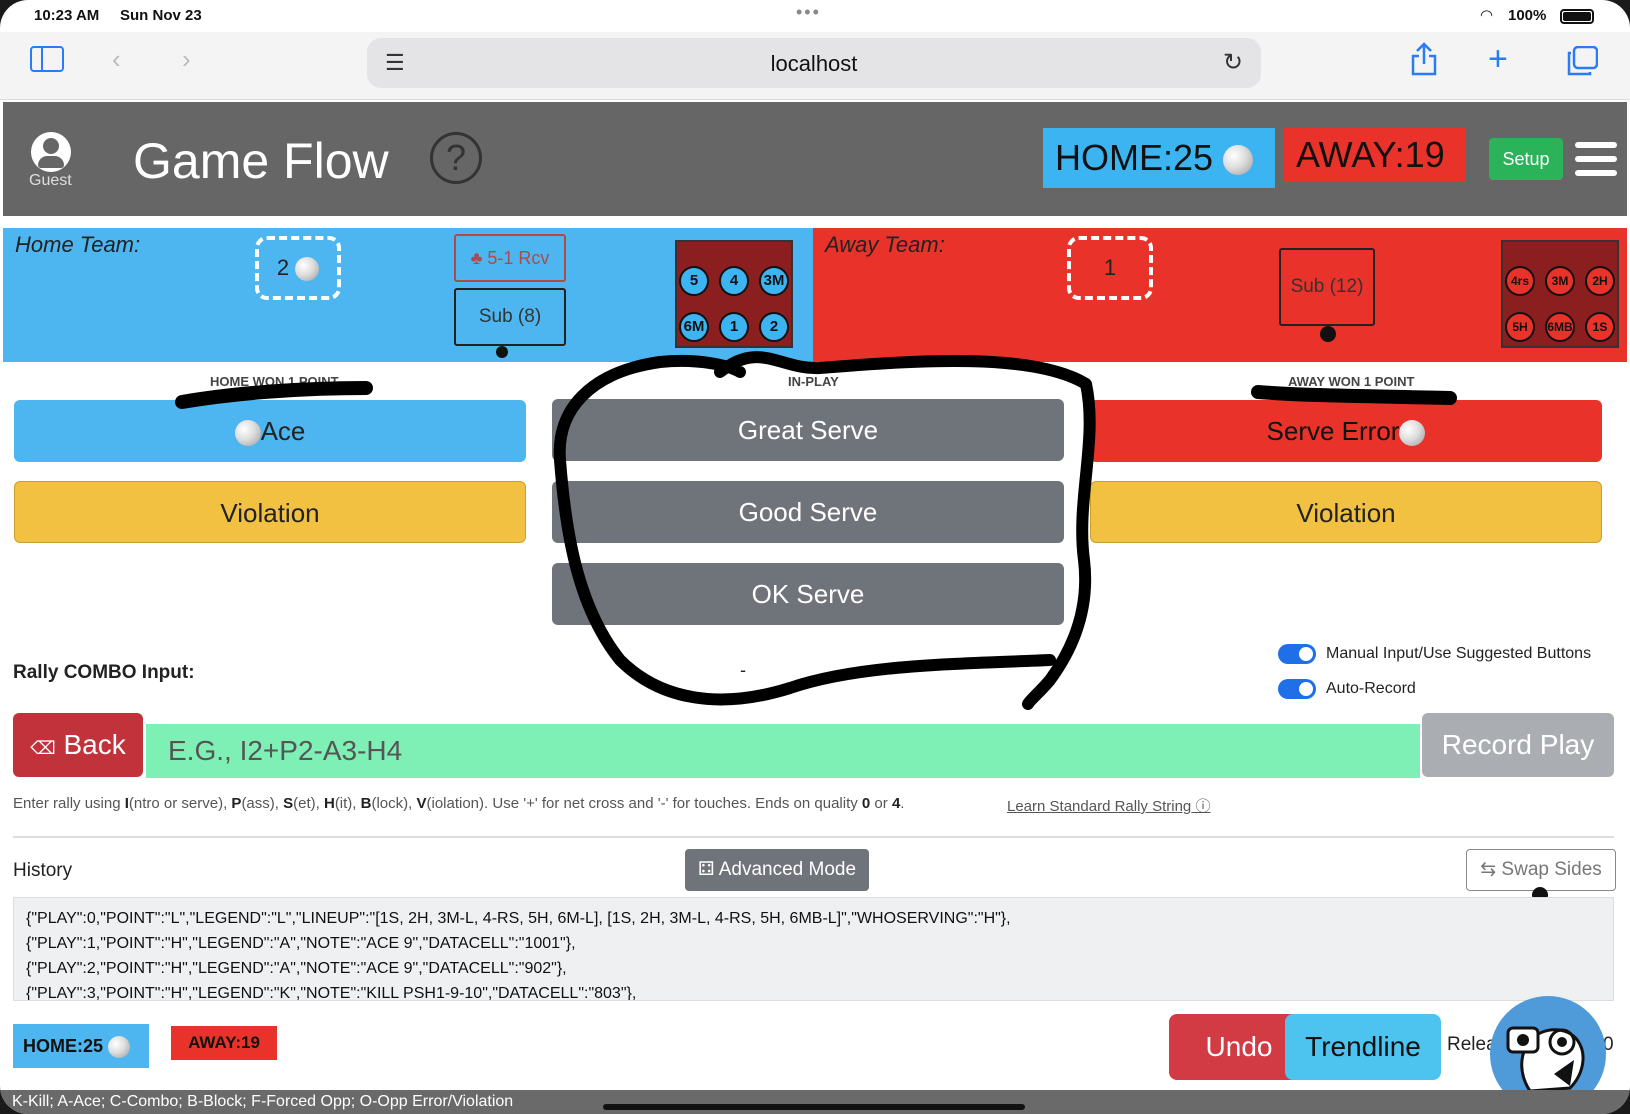 The image size is (1630, 1114). What do you see at coordinates (1108, 805) in the screenshot?
I see `learn-rally-string-link: Learn Standard Rally String ⓘ` at bounding box center [1108, 805].